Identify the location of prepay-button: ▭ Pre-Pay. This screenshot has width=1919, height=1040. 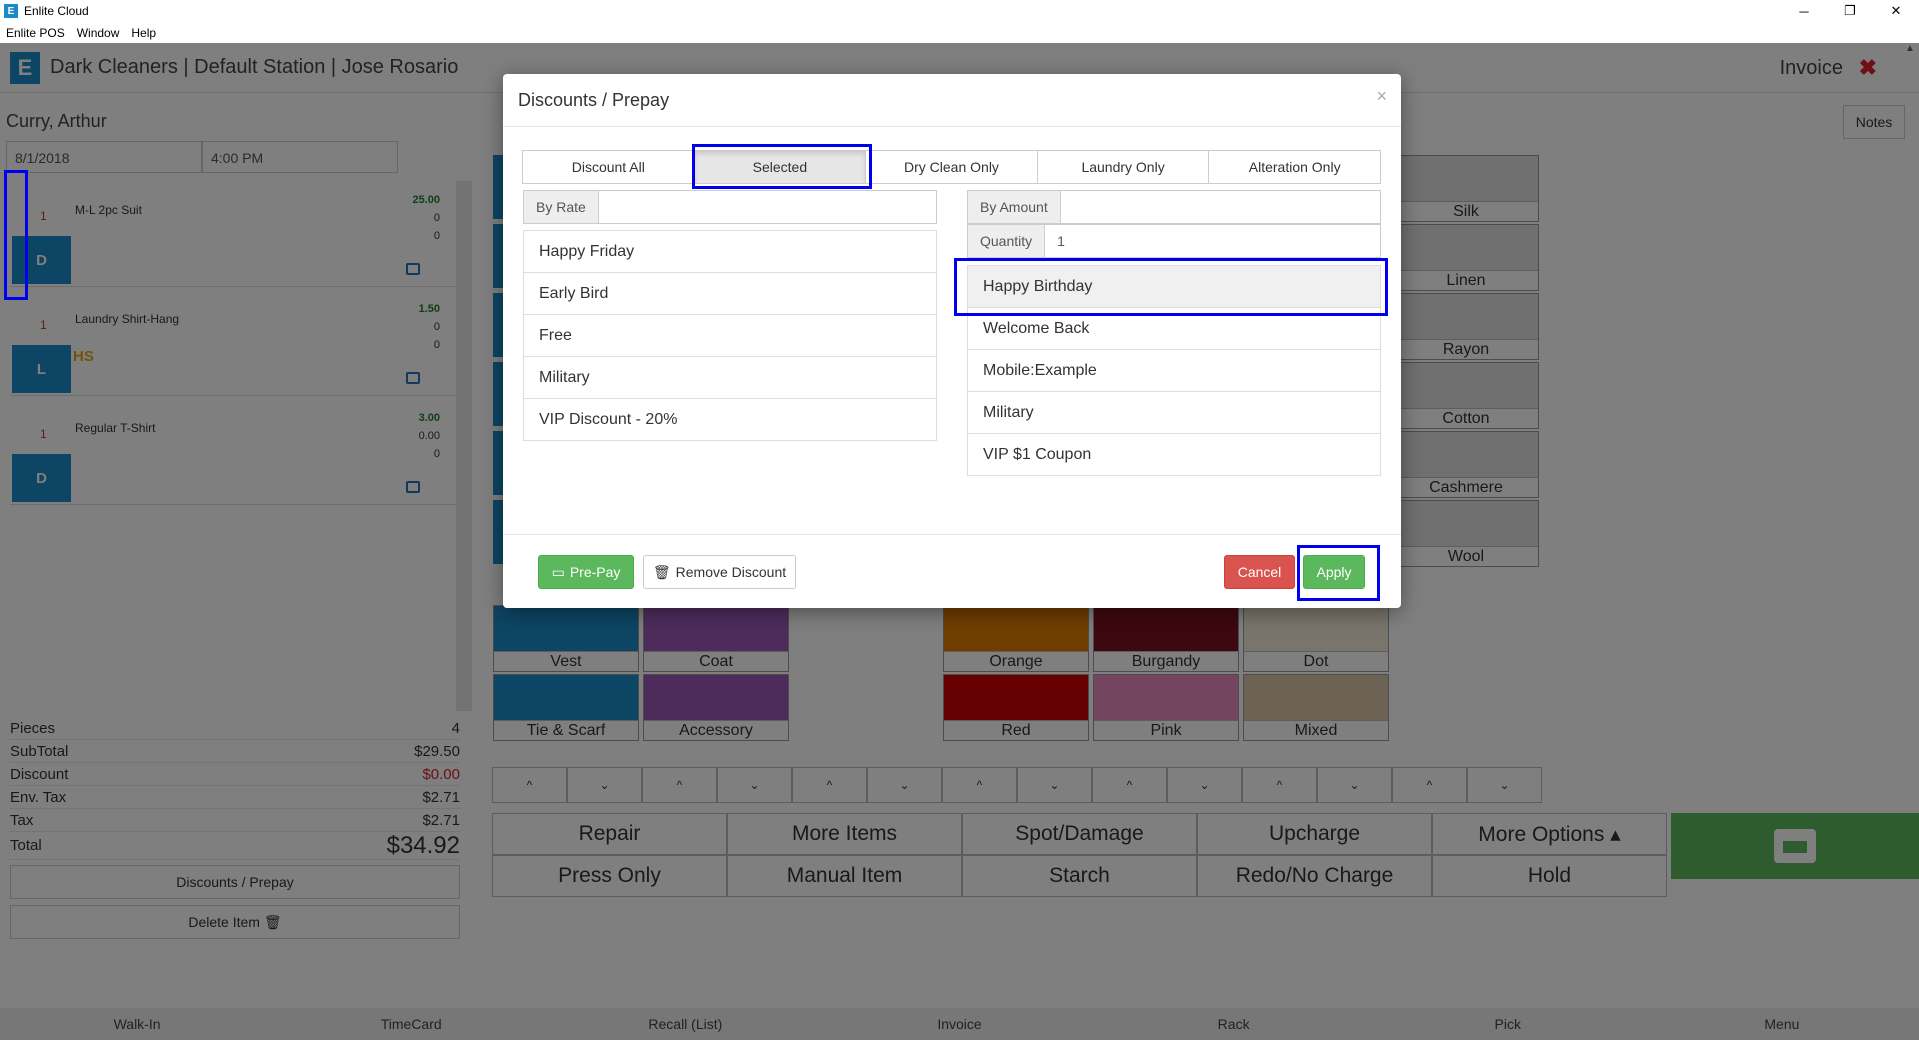
(586, 572).